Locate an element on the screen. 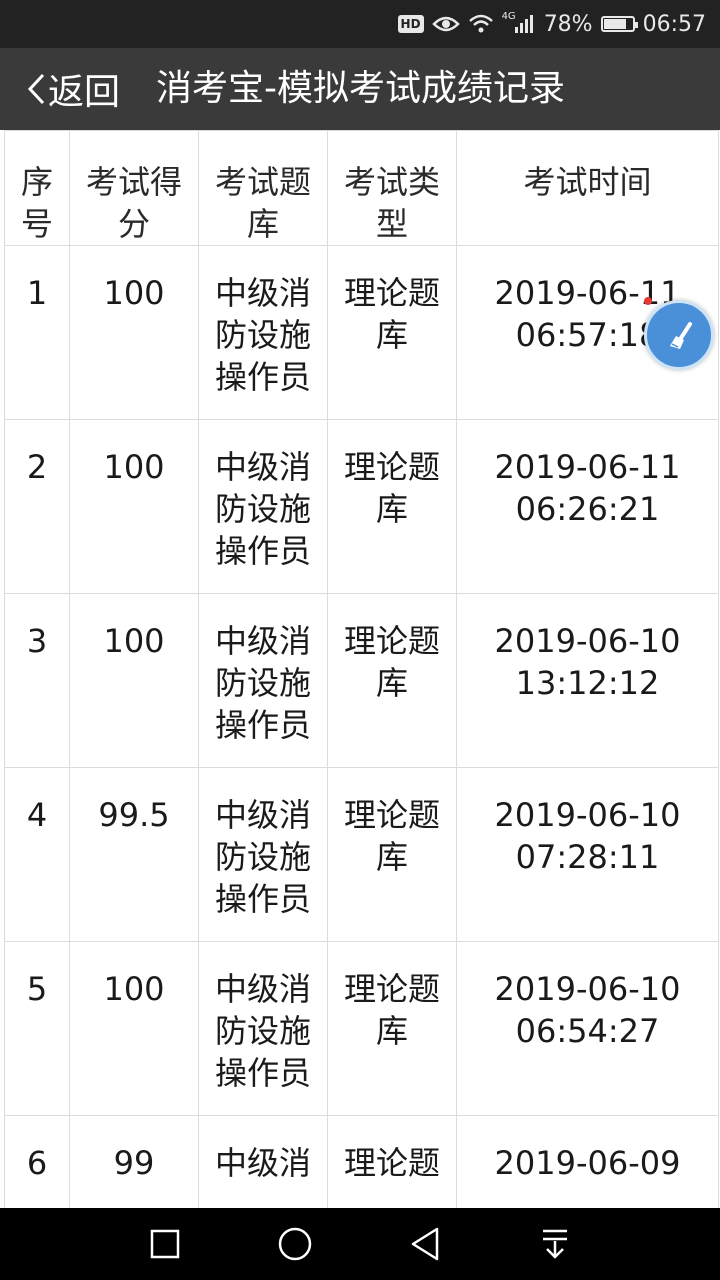 The height and width of the screenshot is (1280, 720). table-row: 6 99 中级消 理论题 2019-06-09 is located at coordinates (361, 1161).